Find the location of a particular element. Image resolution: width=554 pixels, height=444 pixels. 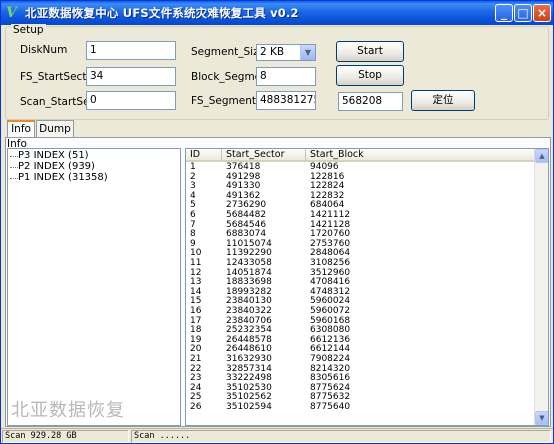

locate-input: 568208 is located at coordinates (370, 101).